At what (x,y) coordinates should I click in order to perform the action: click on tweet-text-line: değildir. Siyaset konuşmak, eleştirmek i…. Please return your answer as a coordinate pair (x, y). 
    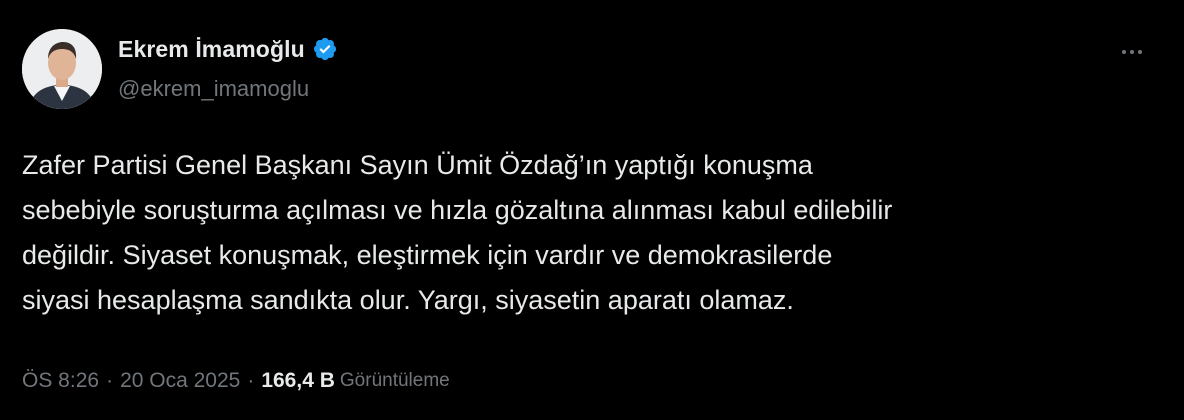
    Looking at the image, I should click on (427, 255).